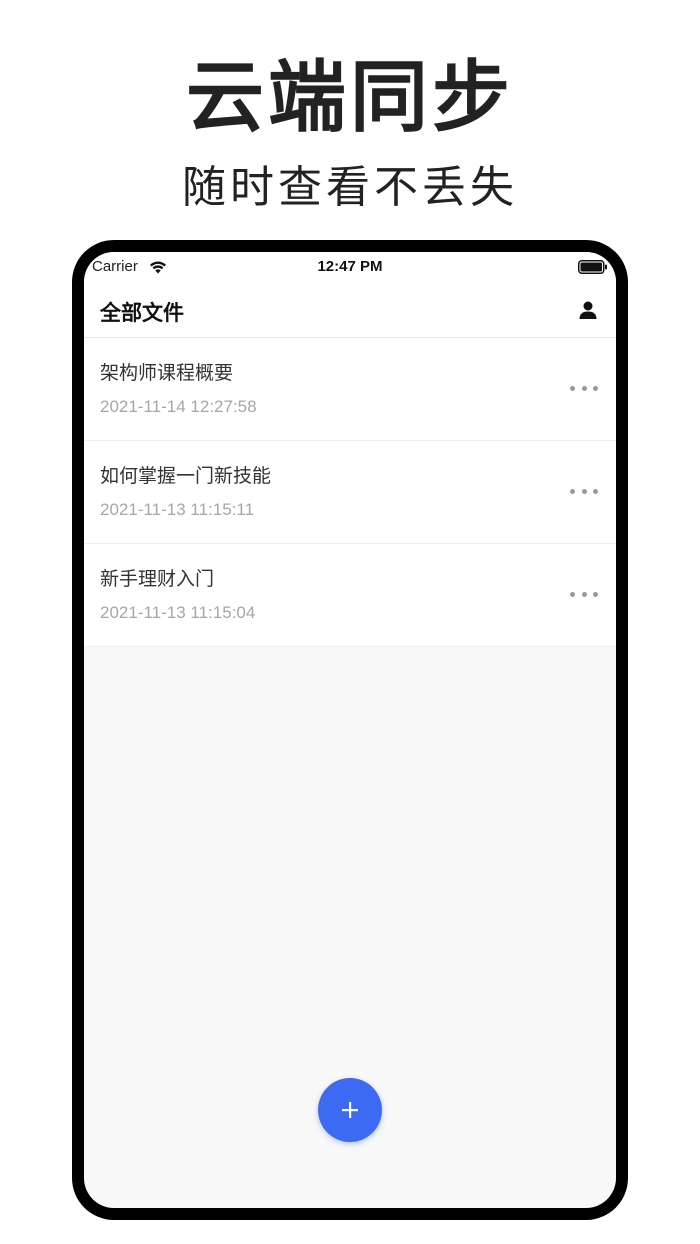 The image size is (700, 1244). Describe the element at coordinates (350, 311) in the screenshot. I see `nav-bar: 全部文件` at that location.